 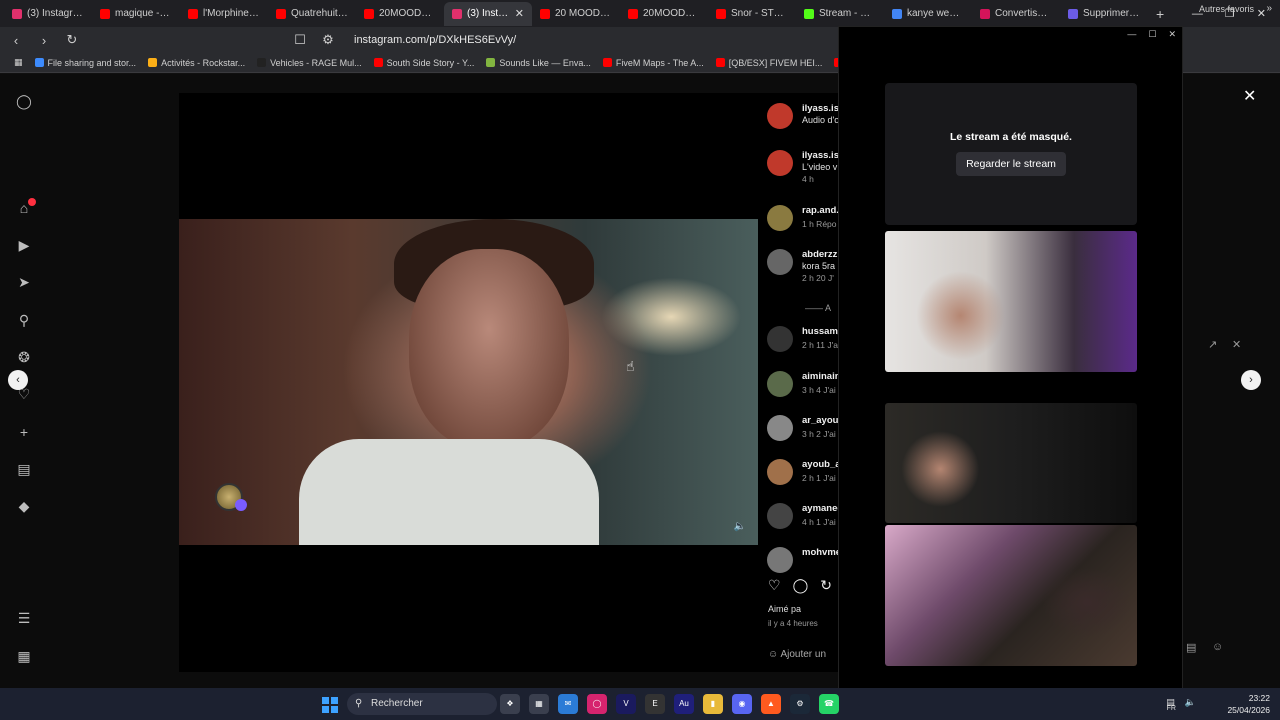 What do you see at coordinates (72, 40) in the screenshot?
I see `reload-icon: ↻` at bounding box center [72, 40].